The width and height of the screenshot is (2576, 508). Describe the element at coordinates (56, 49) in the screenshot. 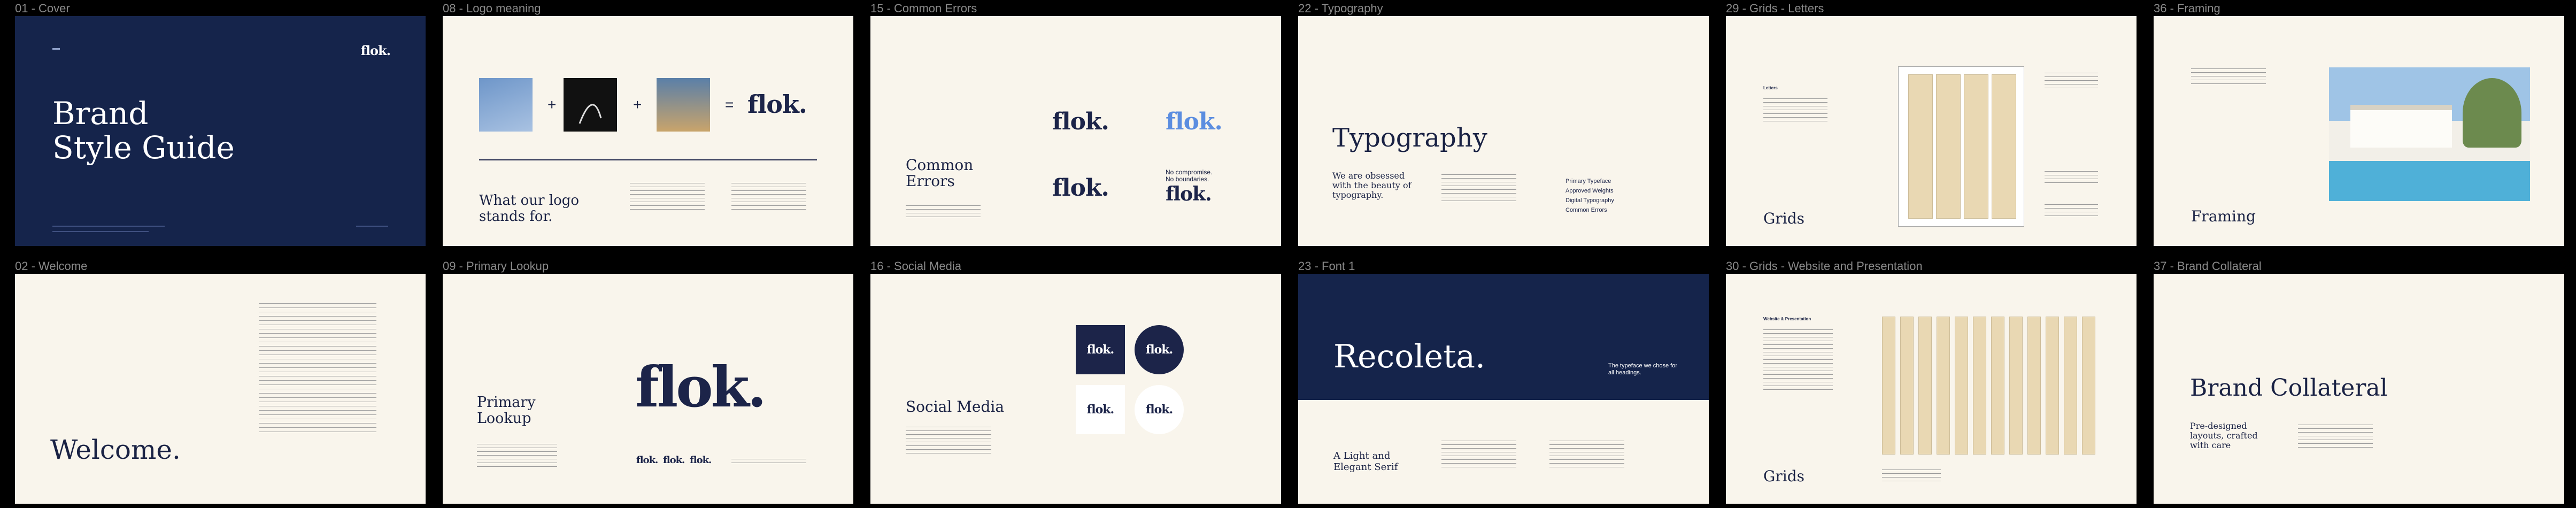

I see `cover-tag` at that location.